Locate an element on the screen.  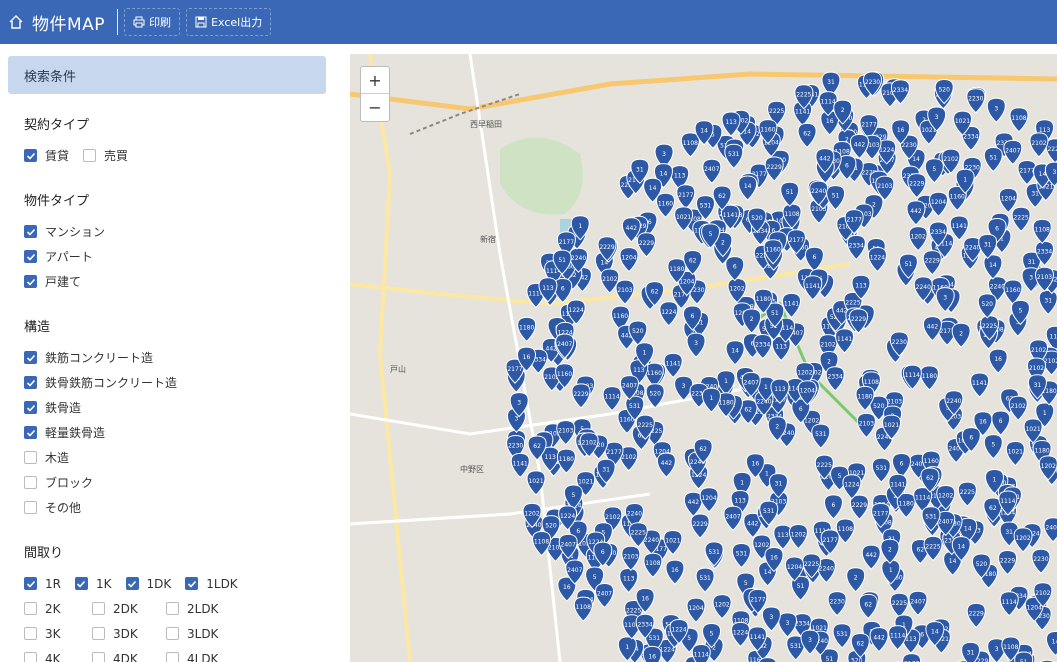
structure-light-steel-option: 軽量鉄骨造 is located at coordinates (100, 432).